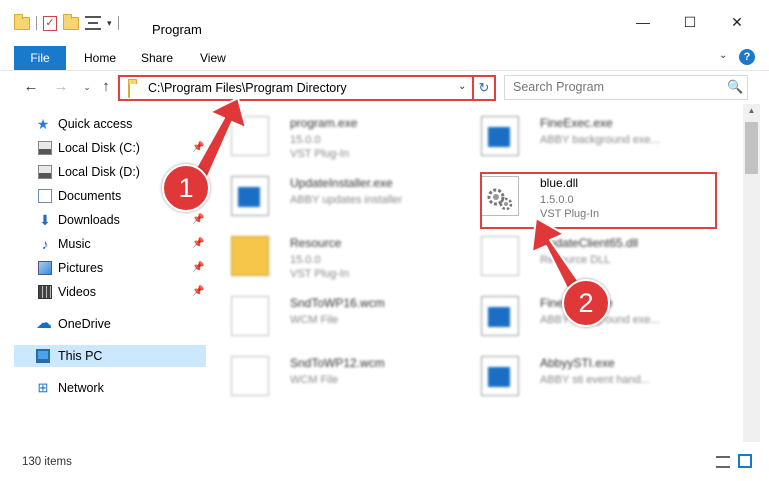  Describe the element at coordinates (87, 87) in the screenshot. I see `recent-locations-button: ⌄` at that location.